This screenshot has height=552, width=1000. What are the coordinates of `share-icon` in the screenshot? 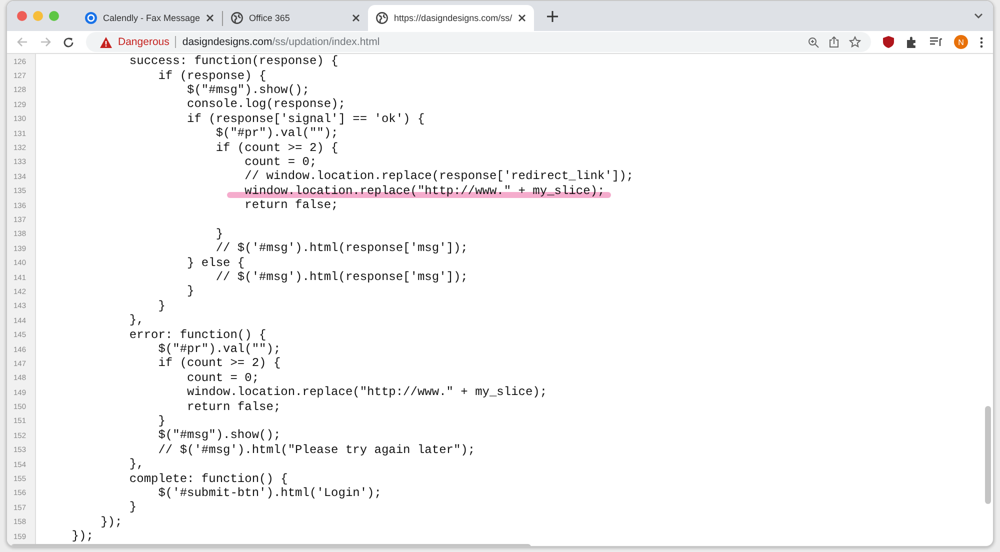 It's located at (834, 42).